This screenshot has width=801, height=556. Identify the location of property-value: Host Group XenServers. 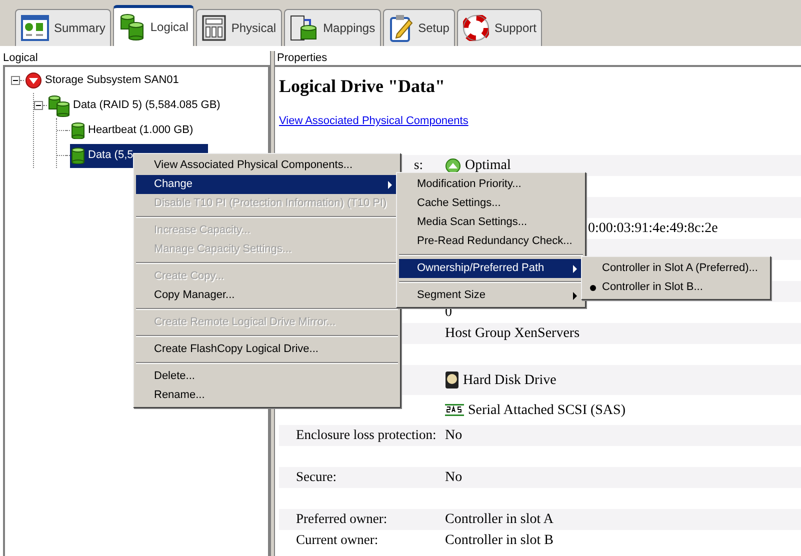
(512, 334).